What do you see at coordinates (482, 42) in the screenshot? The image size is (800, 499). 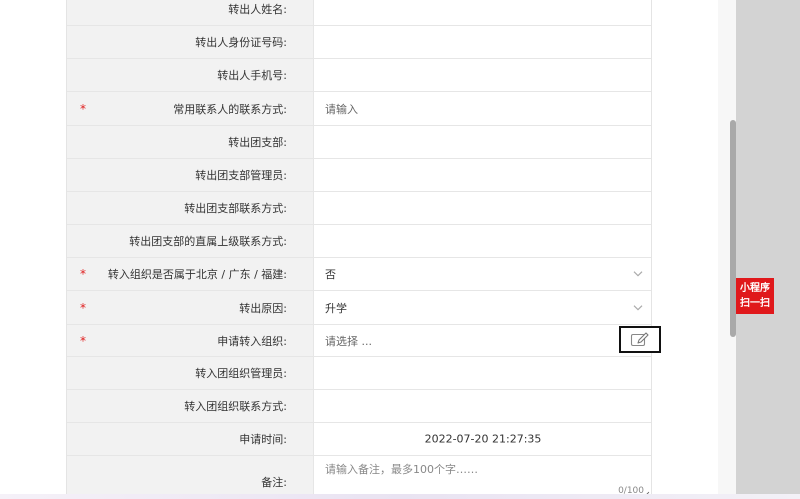 I see `id-number-value` at bounding box center [482, 42].